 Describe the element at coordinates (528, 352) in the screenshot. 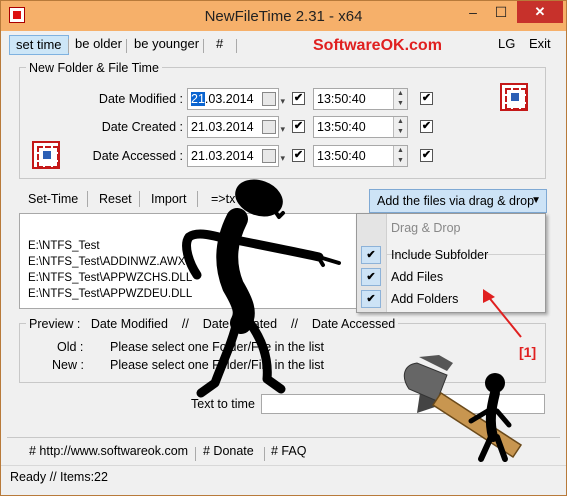

I see `annotation-label: [1]` at that location.